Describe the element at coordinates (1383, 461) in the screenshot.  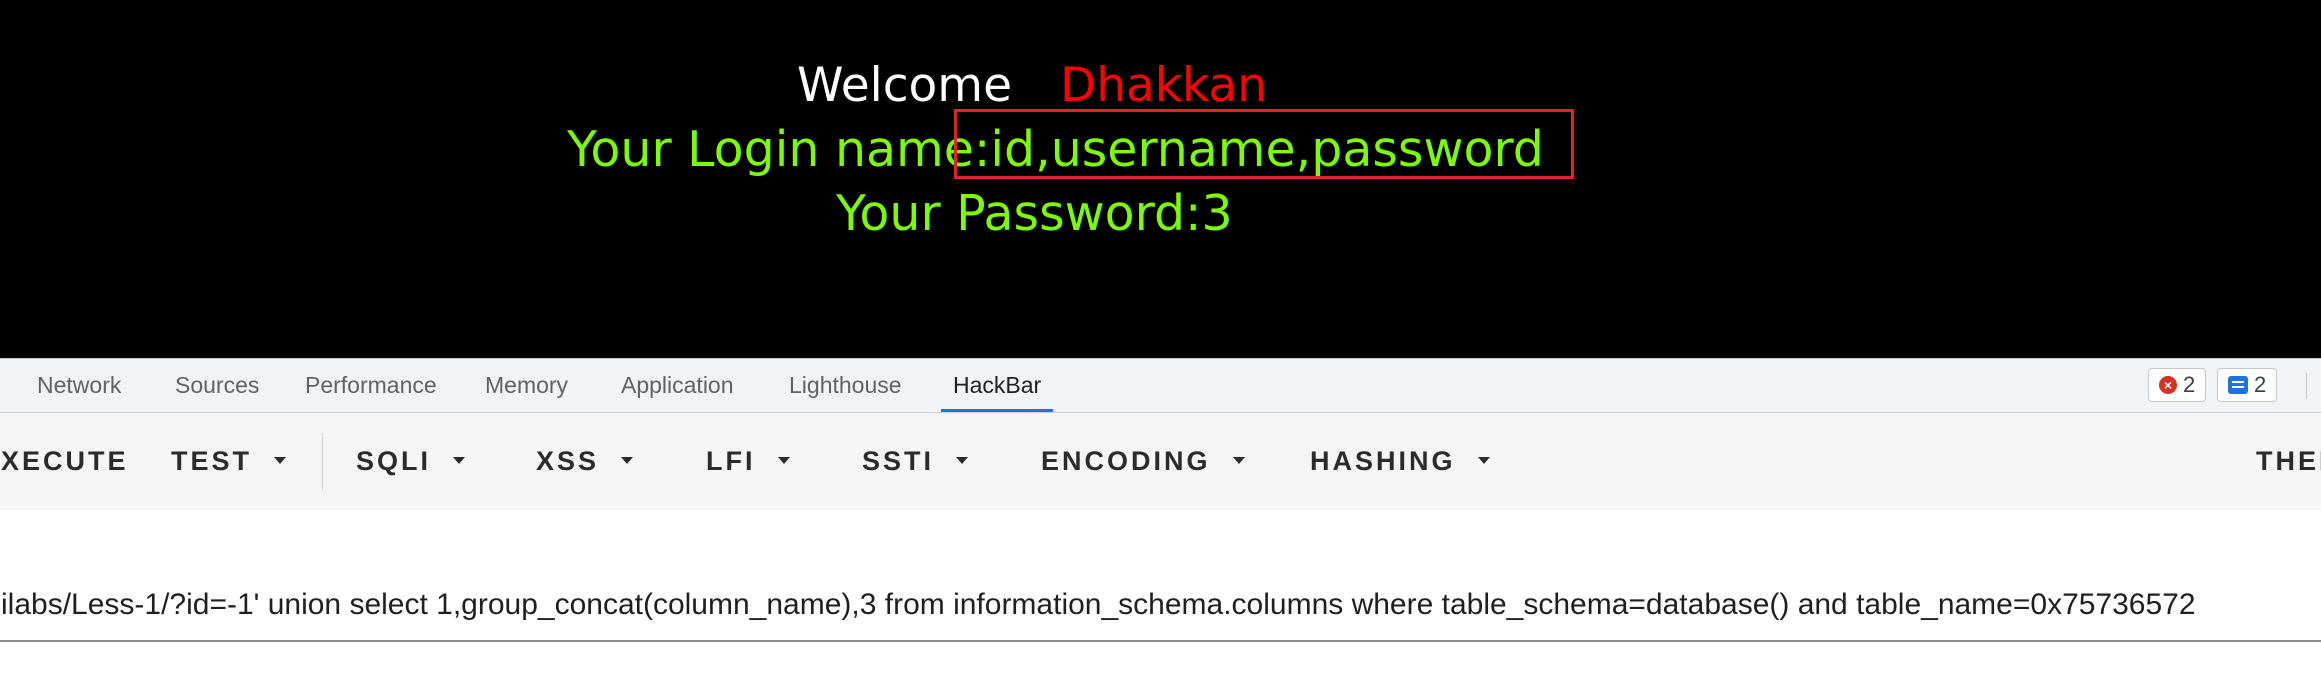
I see `hashing-label: HASHING` at that location.